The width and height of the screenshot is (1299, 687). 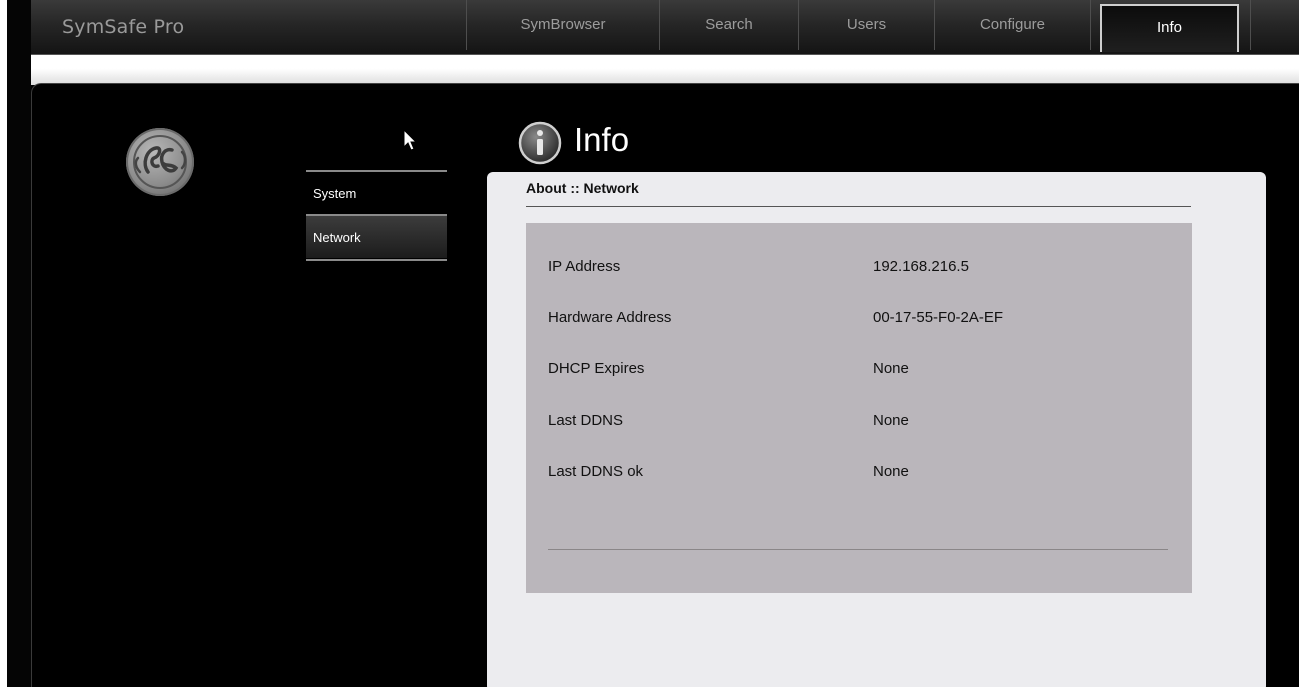 What do you see at coordinates (610, 317) in the screenshot?
I see `hardware-address-label: Hardware Address` at bounding box center [610, 317].